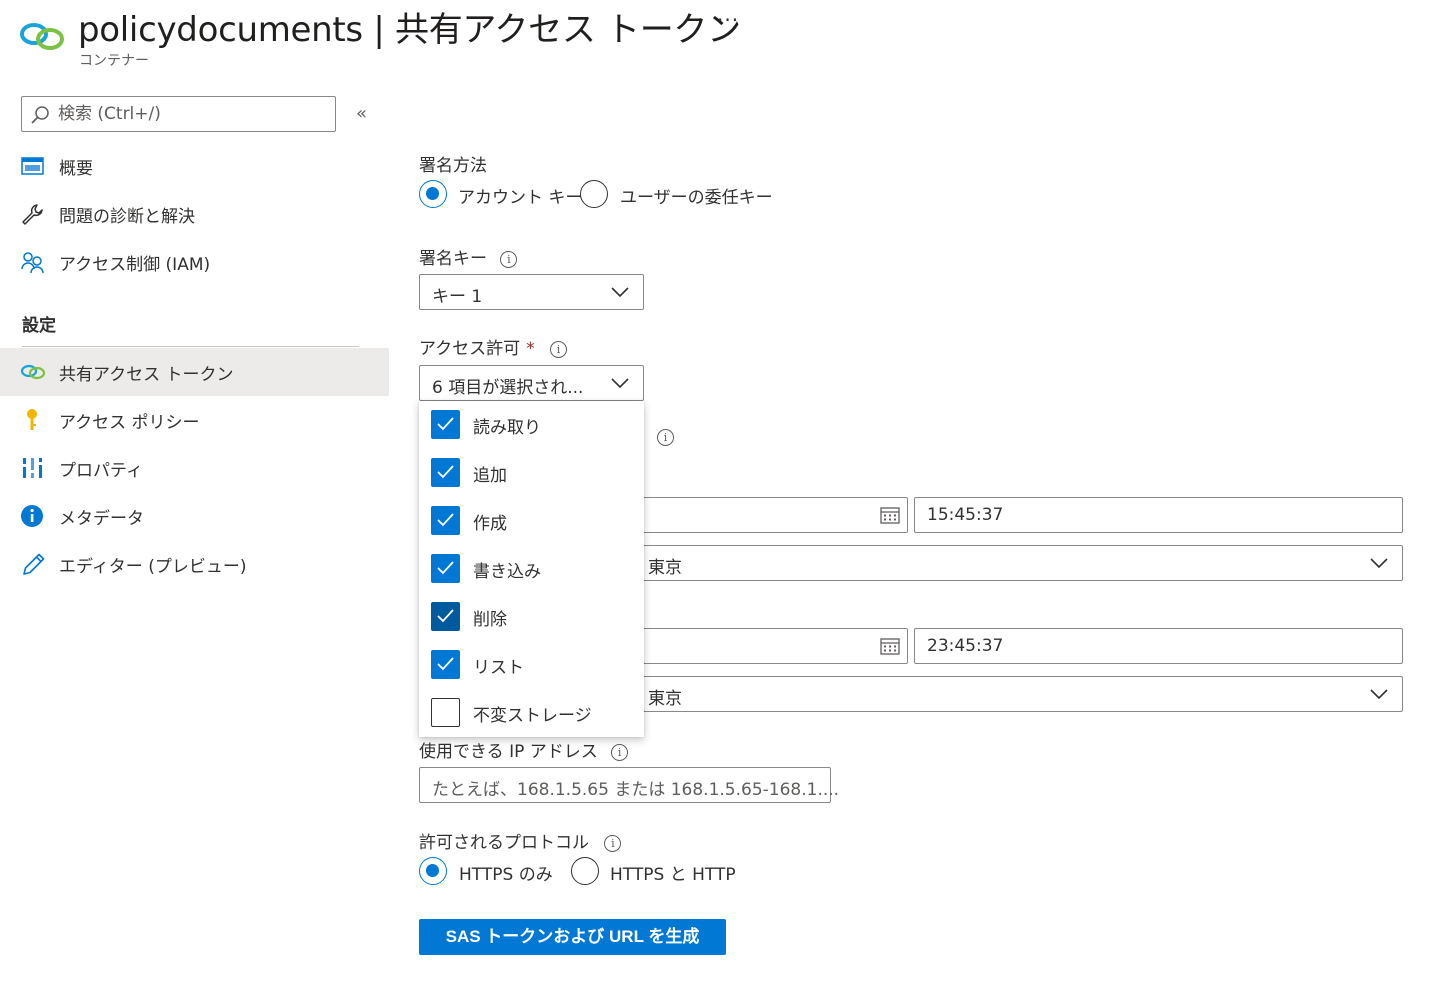 The height and width of the screenshot is (981, 1439). I want to click on wrench-icon, so click(32, 214).